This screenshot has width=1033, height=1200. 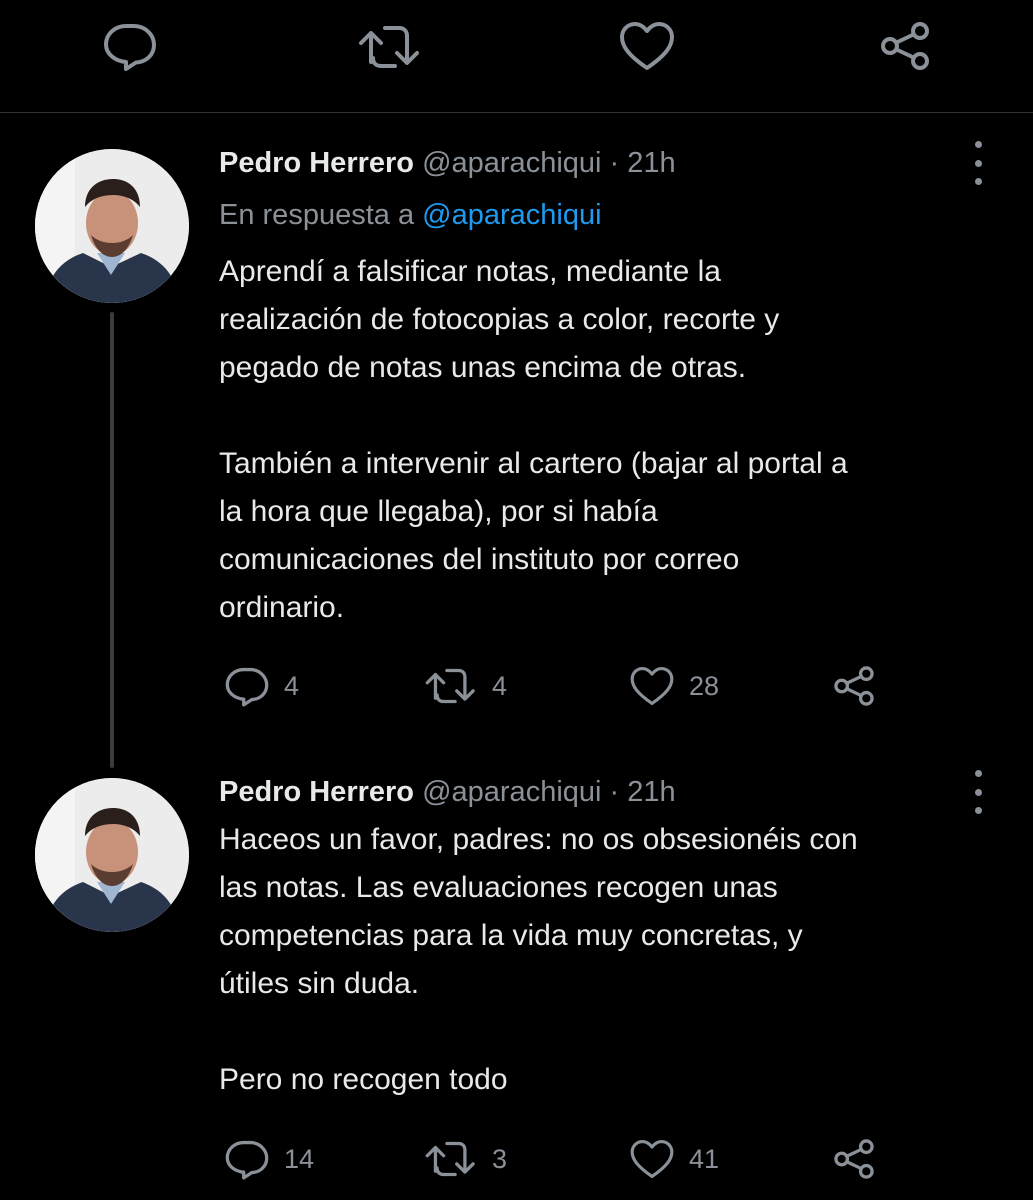 I want to click on reply-context: En respuesta a @aparachiqui, so click(x=410, y=215).